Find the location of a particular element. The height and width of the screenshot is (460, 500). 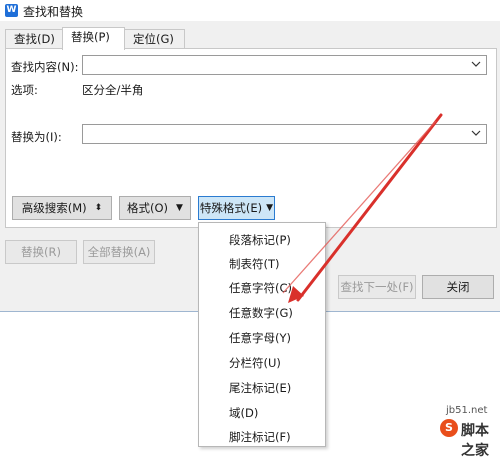

wps-writer-icon: W is located at coordinates (11, 10).